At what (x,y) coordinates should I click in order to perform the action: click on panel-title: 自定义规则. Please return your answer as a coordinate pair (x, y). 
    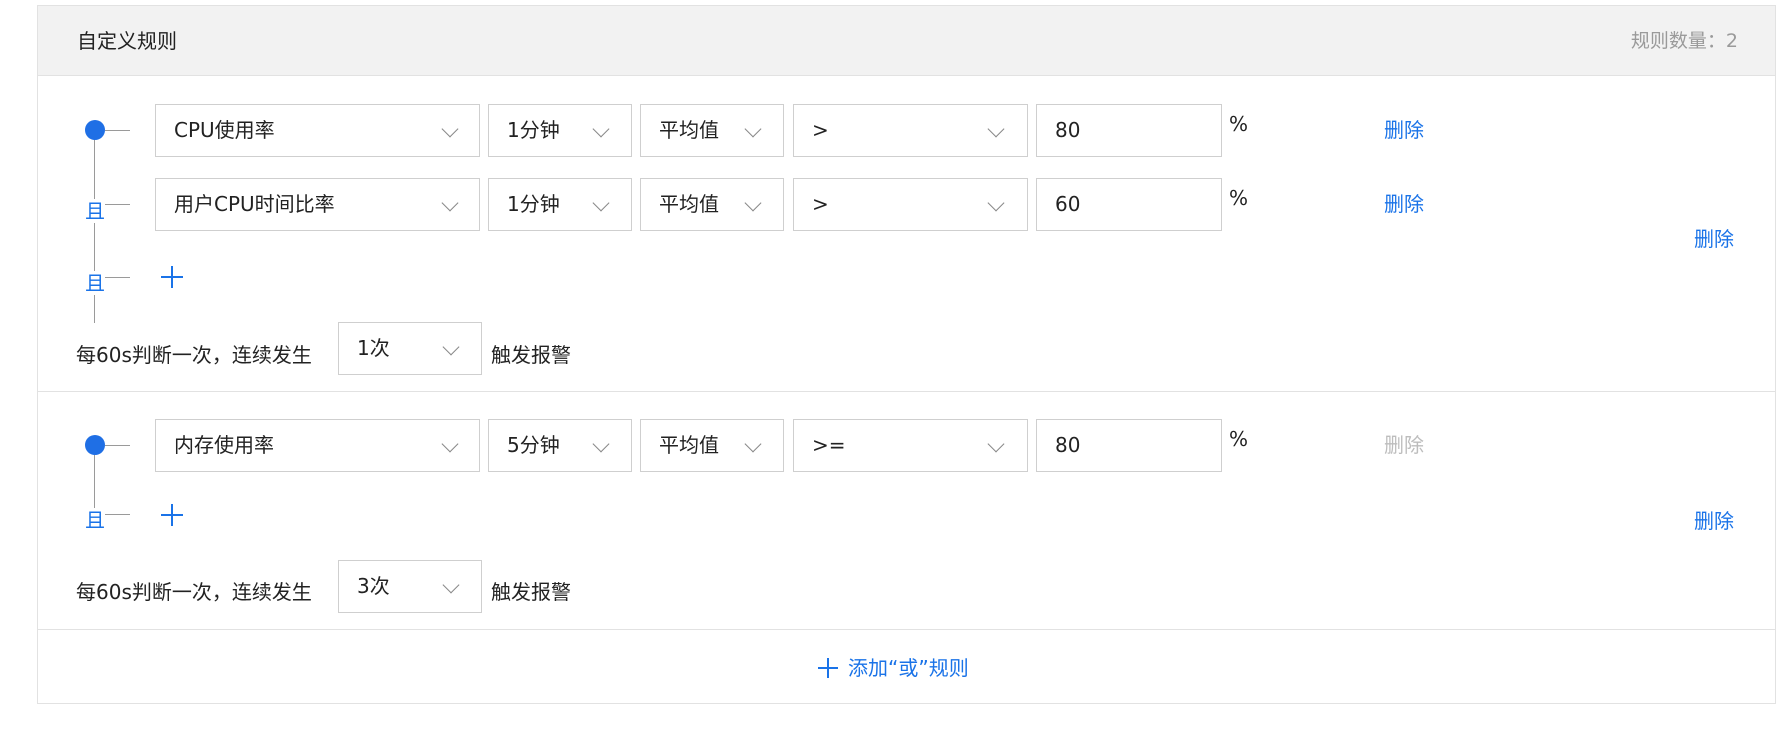
    Looking at the image, I should click on (127, 41).